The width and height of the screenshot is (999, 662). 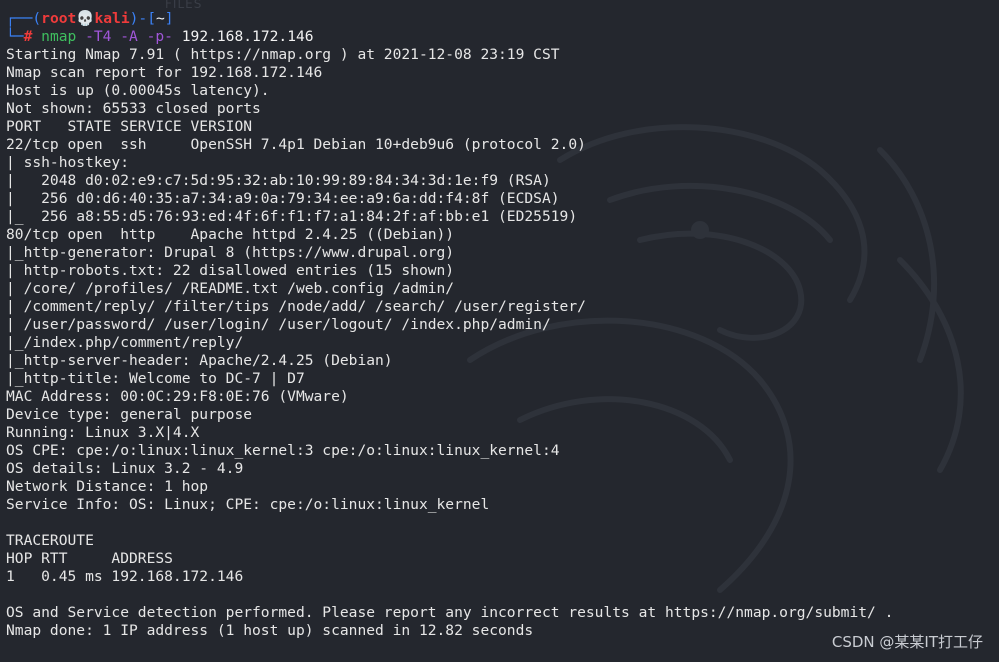 I want to click on output-line: TRACEROUTE, so click(x=50, y=540).